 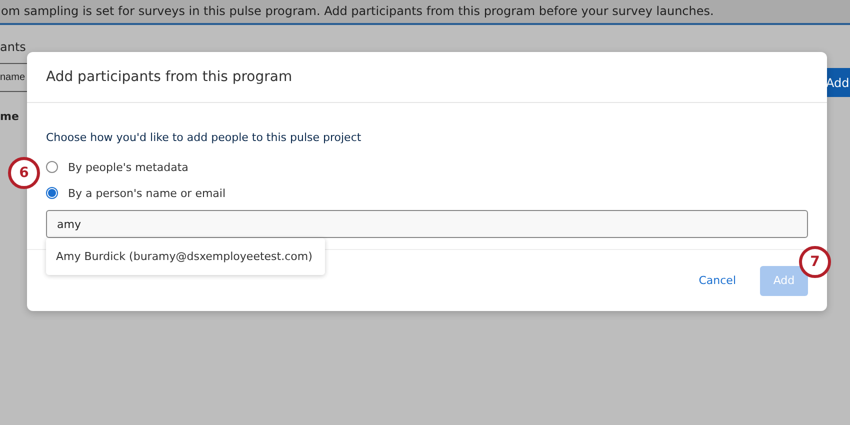 I want to click on section-label: ants, so click(x=13, y=48).